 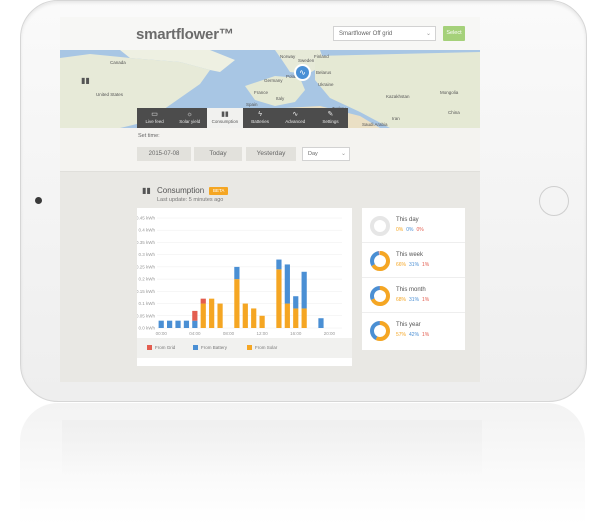 I want to click on tab-label: Settings, so click(x=330, y=121).